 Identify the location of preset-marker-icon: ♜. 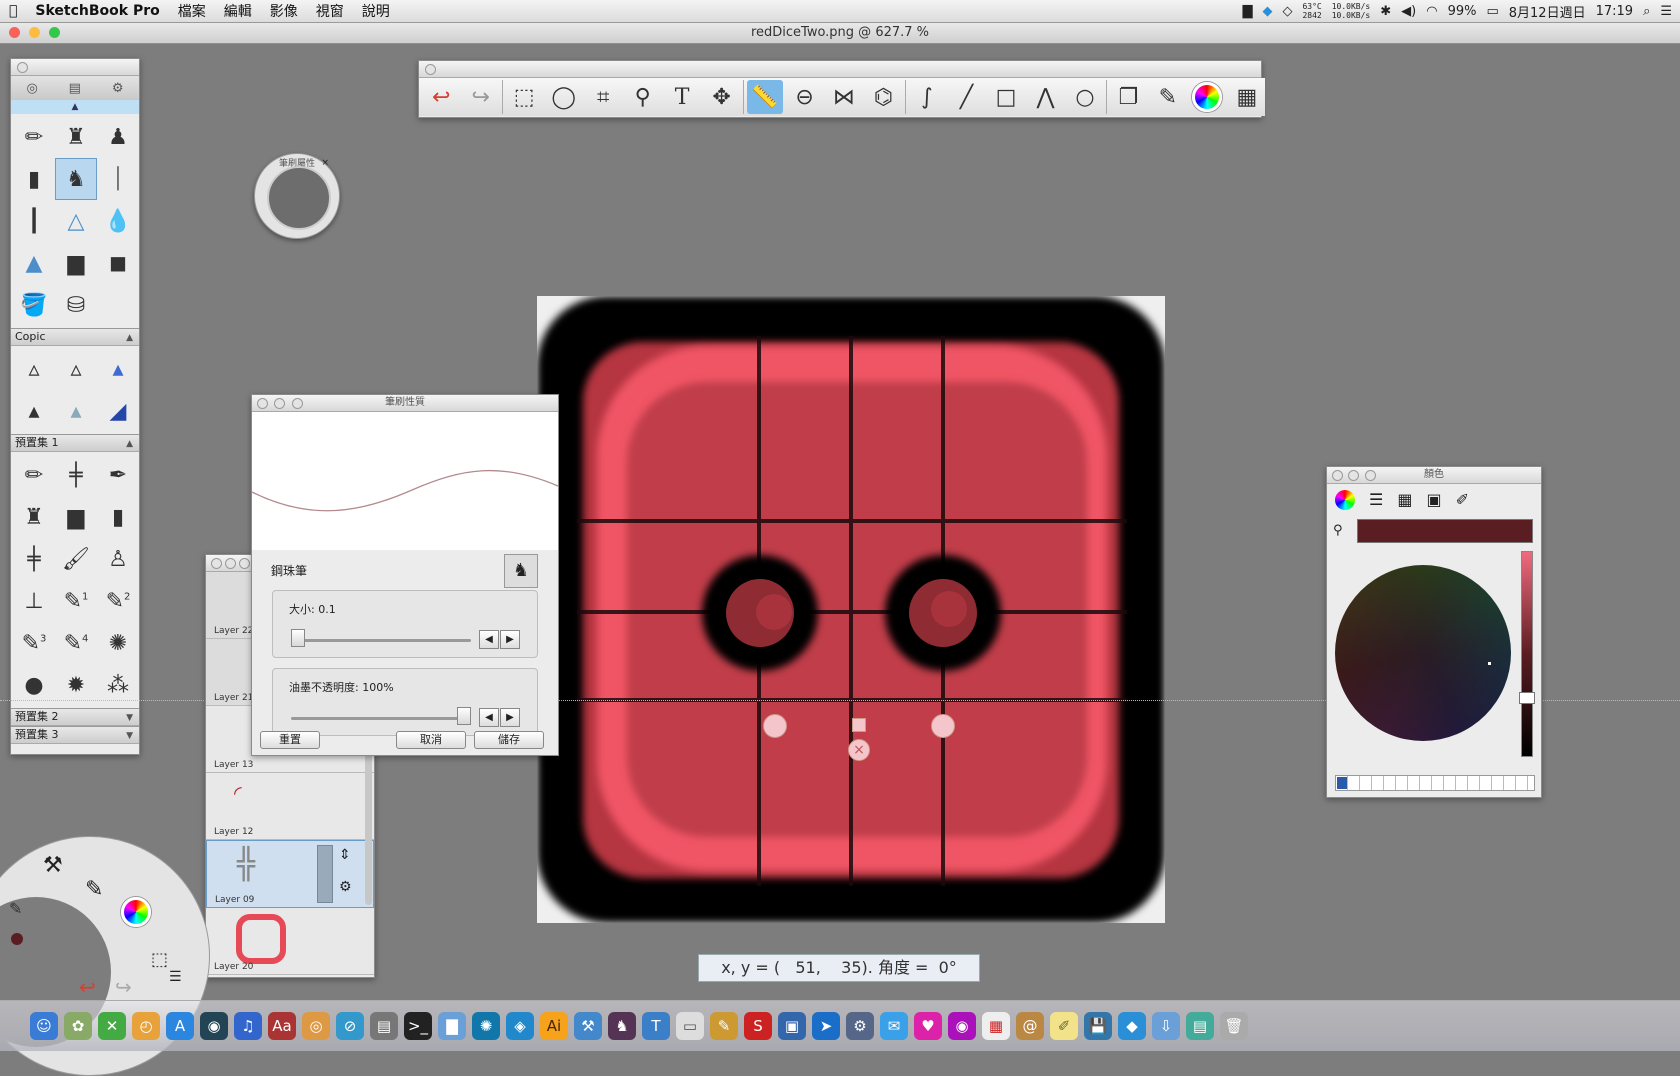
(34, 517).